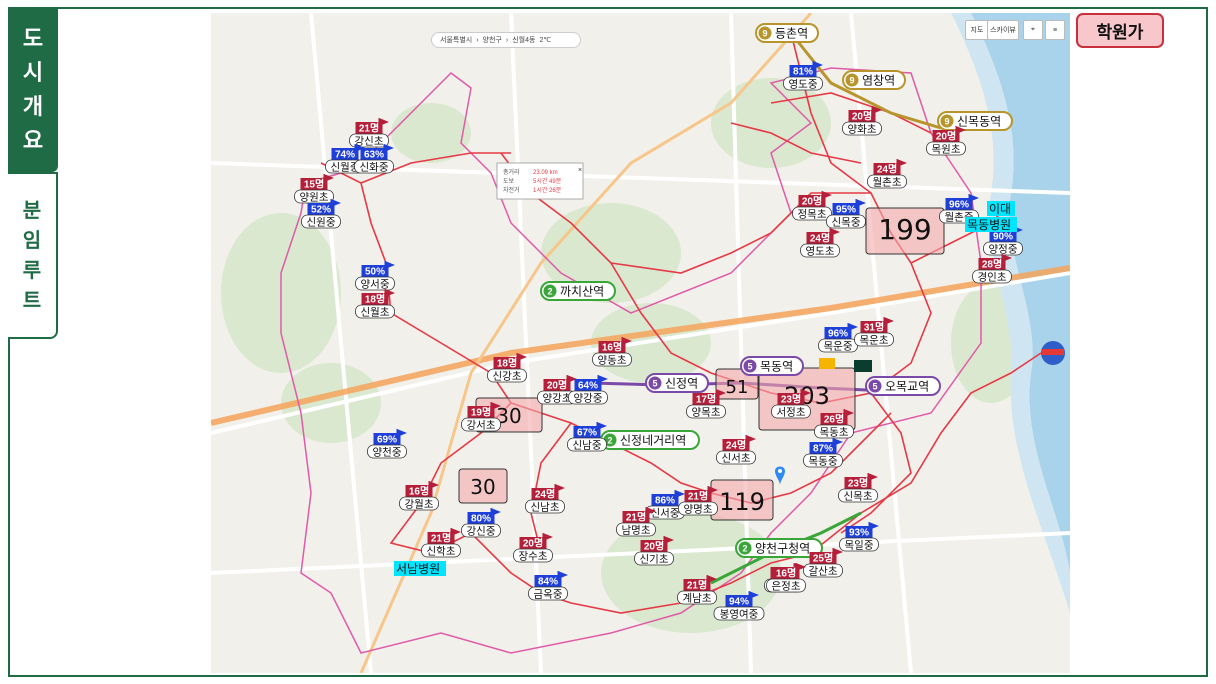 This screenshot has width=1216, height=684. Describe the element at coordinates (823, 558) in the screenshot. I see `student-count: 25명` at that location.